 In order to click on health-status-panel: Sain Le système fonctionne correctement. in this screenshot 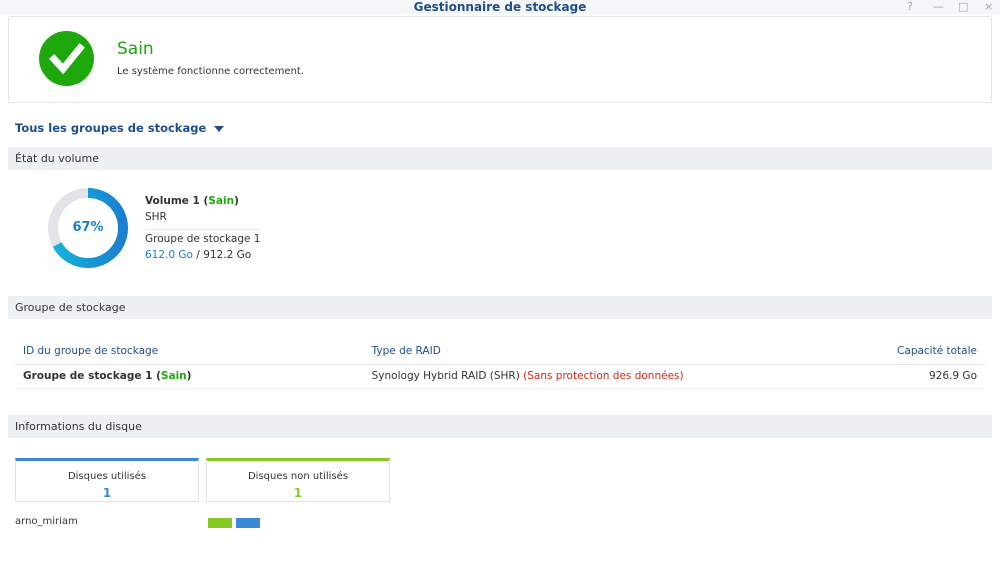, I will do `click(500, 59)`.